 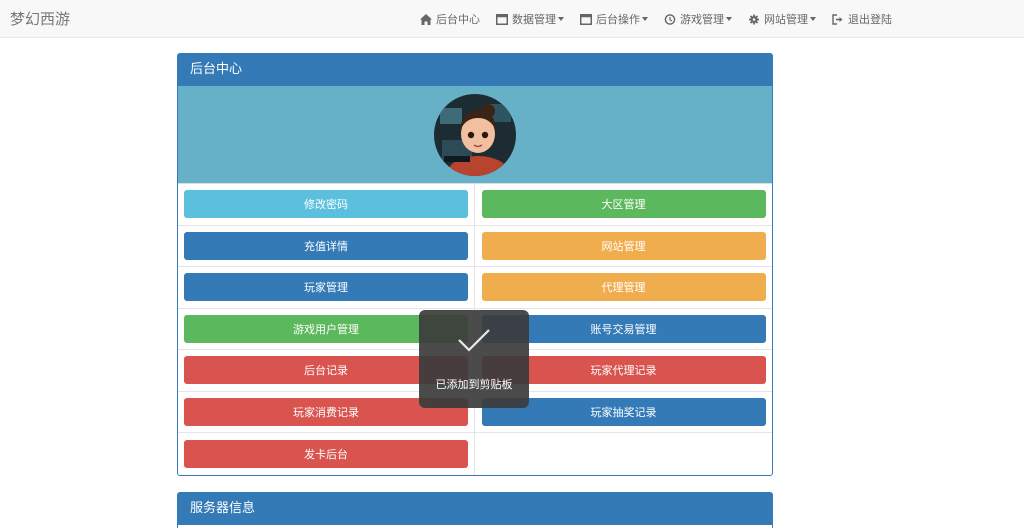 I want to click on action-button: 大区管理, so click(x=623, y=204).